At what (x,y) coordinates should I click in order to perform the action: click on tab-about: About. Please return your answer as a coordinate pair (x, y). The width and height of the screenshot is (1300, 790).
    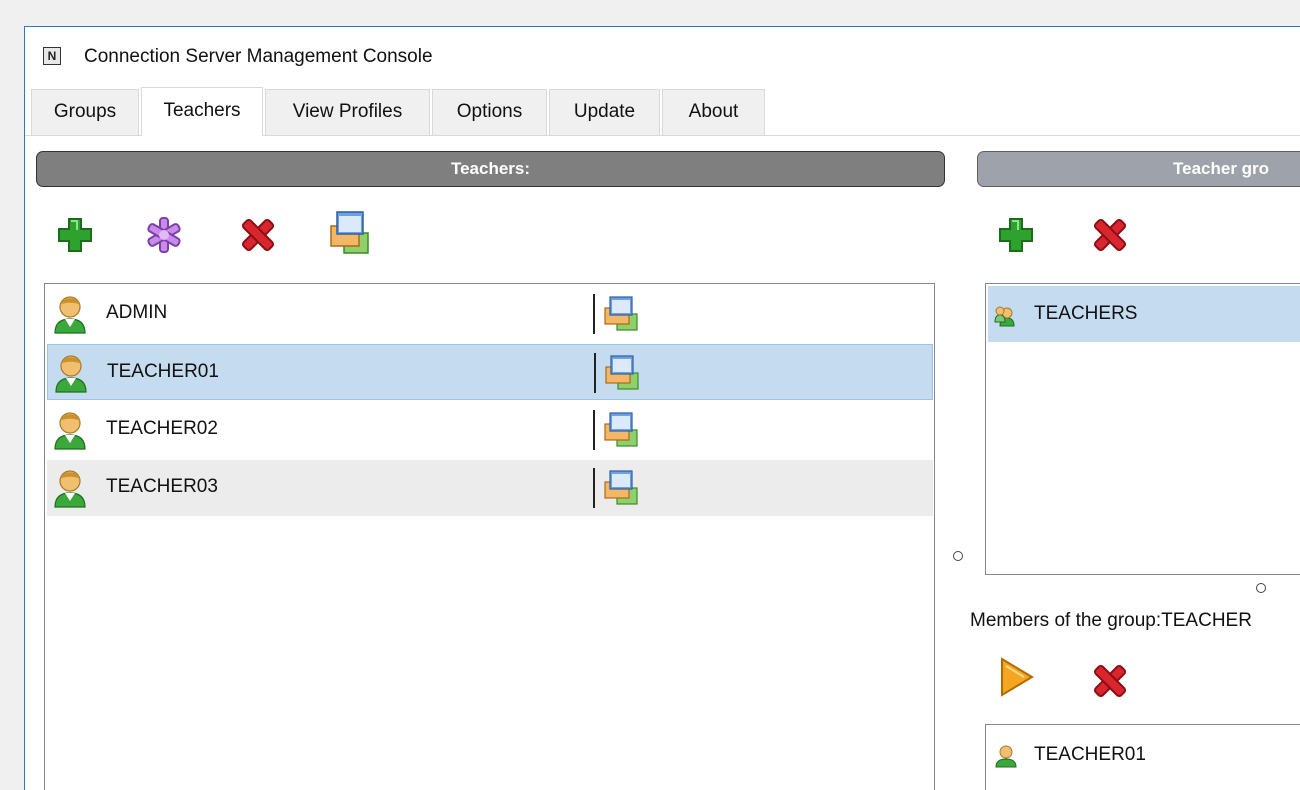
    Looking at the image, I should click on (713, 112).